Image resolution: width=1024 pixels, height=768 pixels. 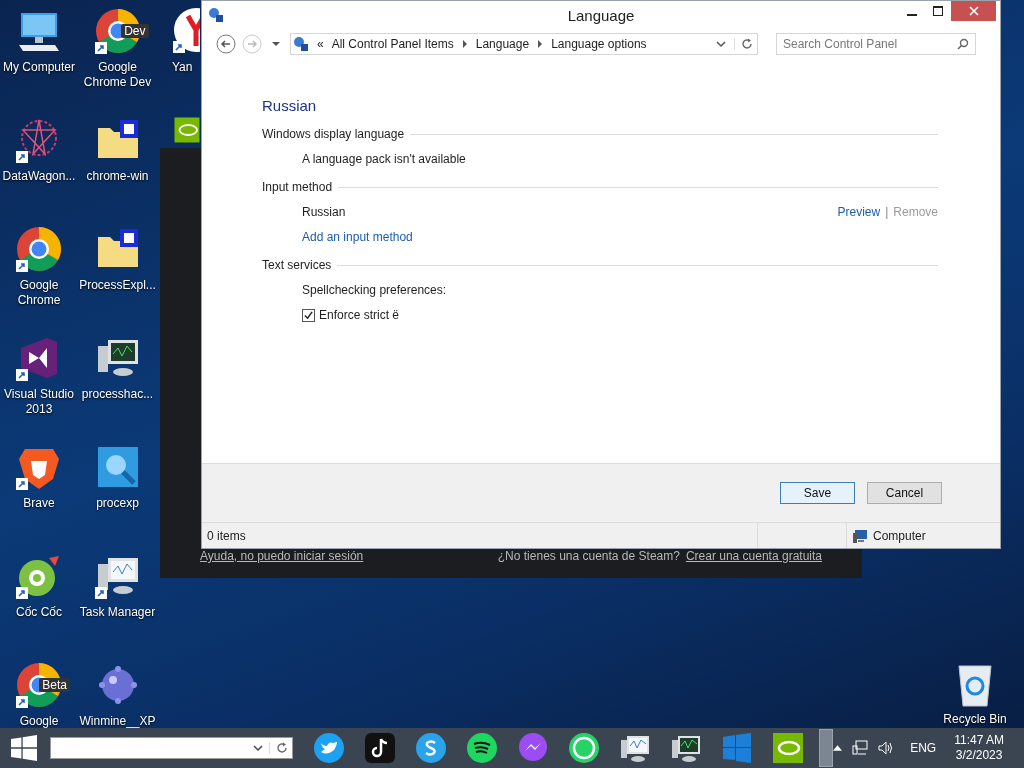 What do you see at coordinates (826, 748) in the screenshot?
I see `toolbar-scroll-handle` at bounding box center [826, 748].